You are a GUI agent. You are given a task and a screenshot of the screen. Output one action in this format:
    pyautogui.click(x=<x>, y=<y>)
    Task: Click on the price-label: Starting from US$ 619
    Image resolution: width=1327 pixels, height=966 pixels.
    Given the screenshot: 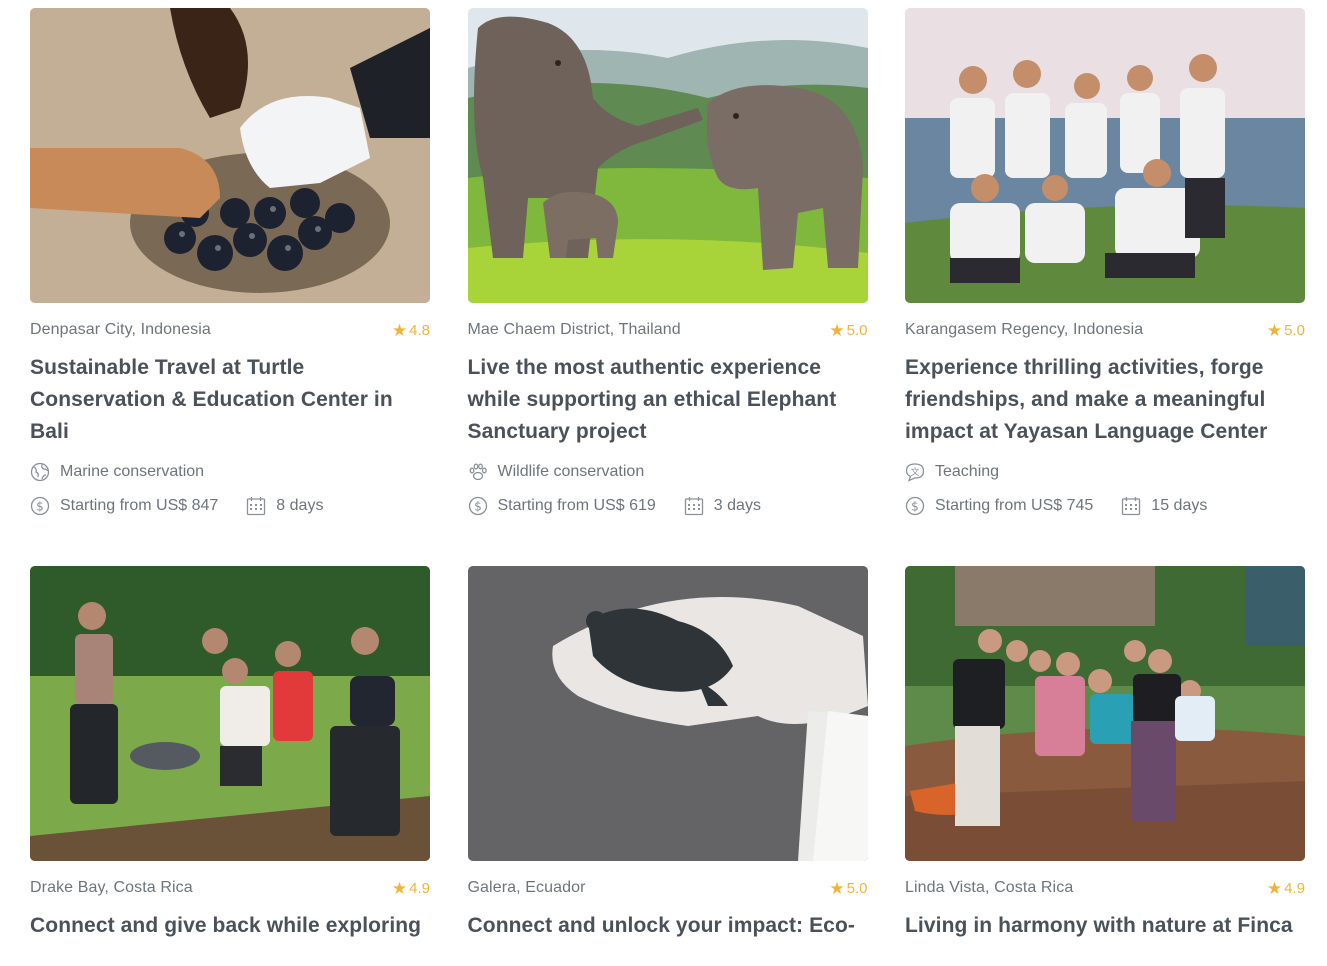 What is the action you would take?
    pyautogui.click(x=576, y=505)
    